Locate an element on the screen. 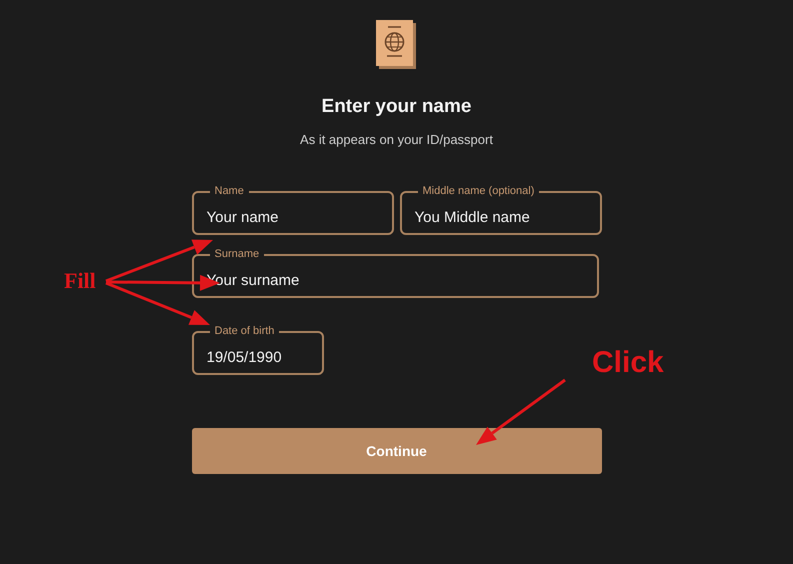 This screenshot has height=564, width=793. page-title: Enter your name is located at coordinates (397, 107).